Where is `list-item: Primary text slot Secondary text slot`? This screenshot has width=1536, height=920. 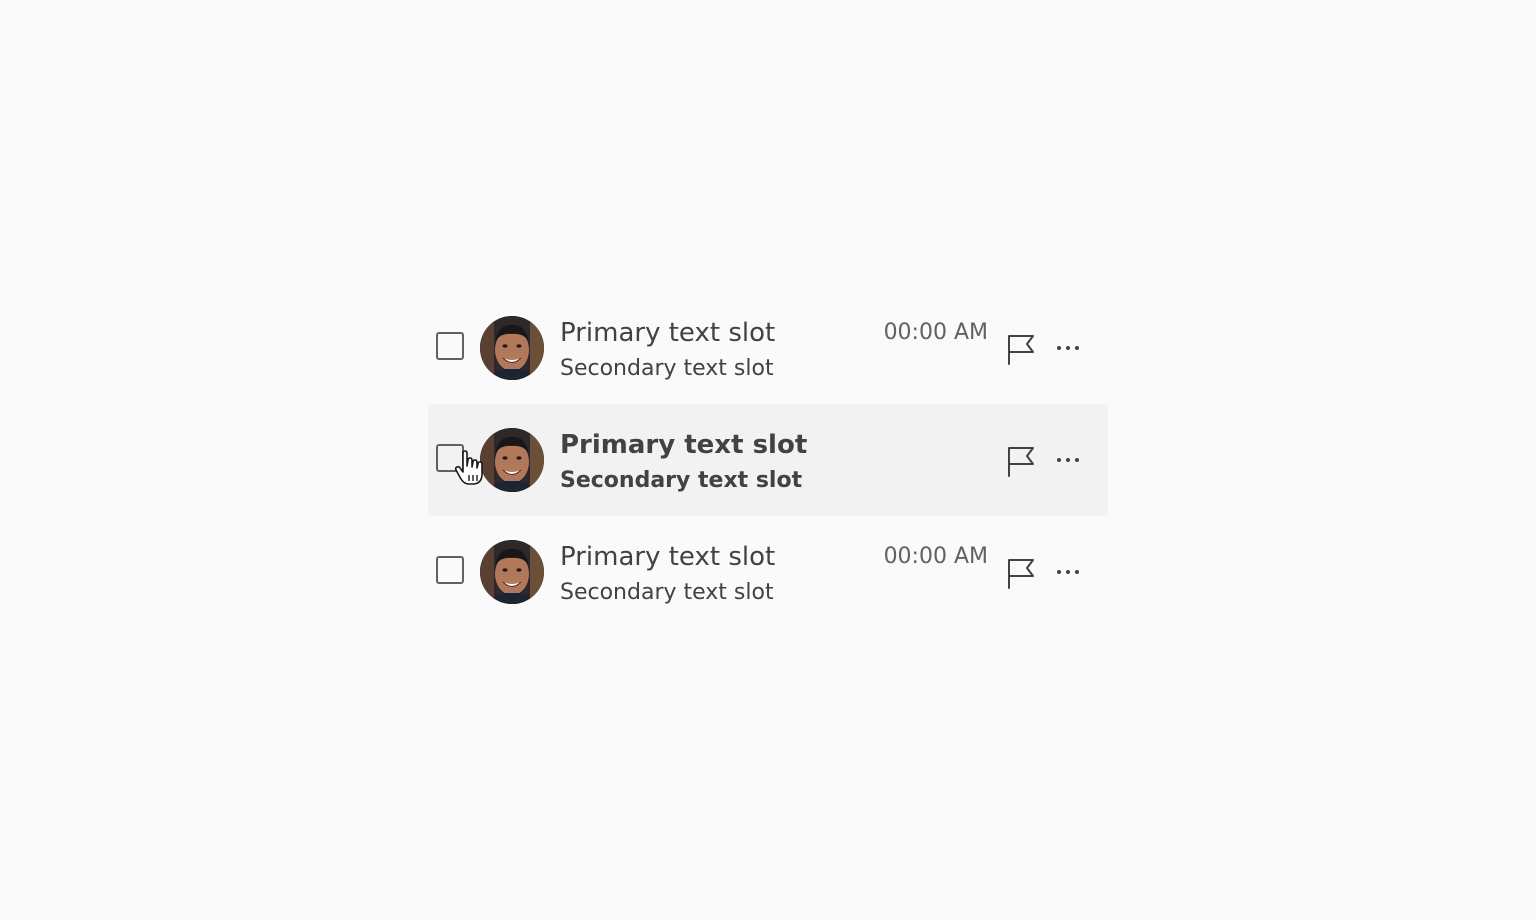 list-item: Primary text slot Secondary text slot is located at coordinates (768, 460).